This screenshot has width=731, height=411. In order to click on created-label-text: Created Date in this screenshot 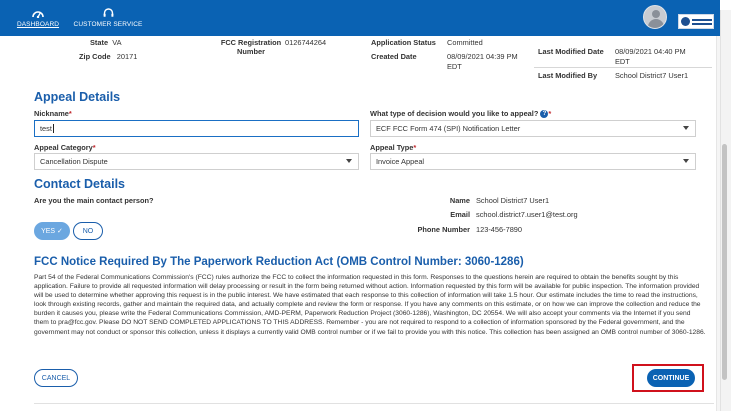, I will do `click(394, 56)`.